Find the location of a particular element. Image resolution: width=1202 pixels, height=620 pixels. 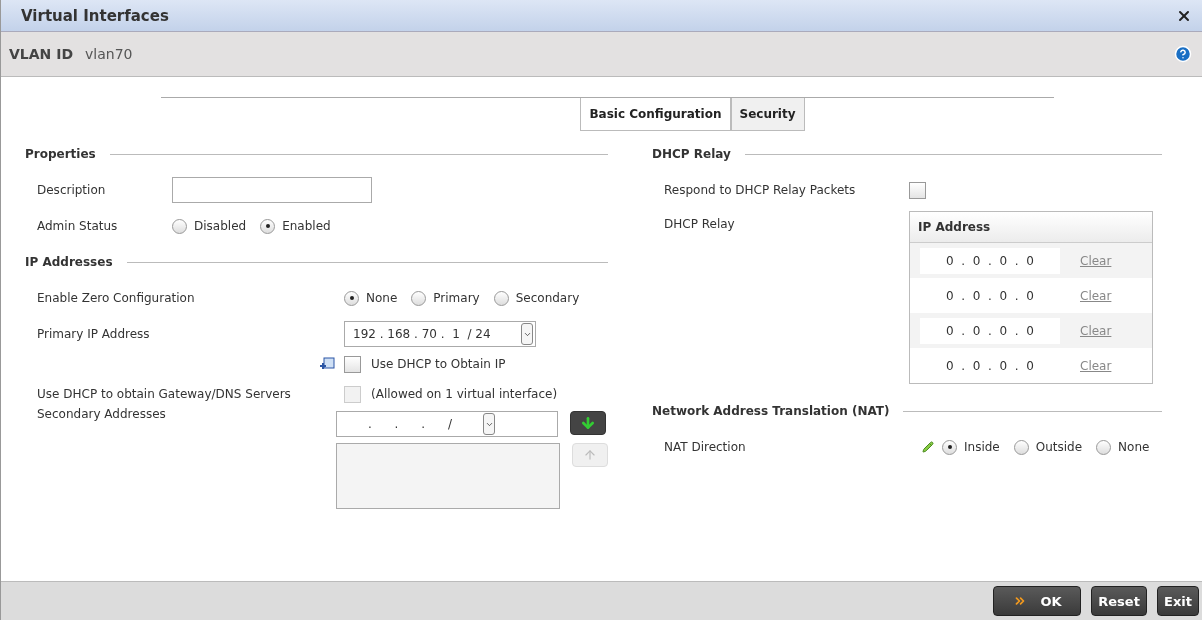

field-label: Primary IP Address is located at coordinates (94, 334).